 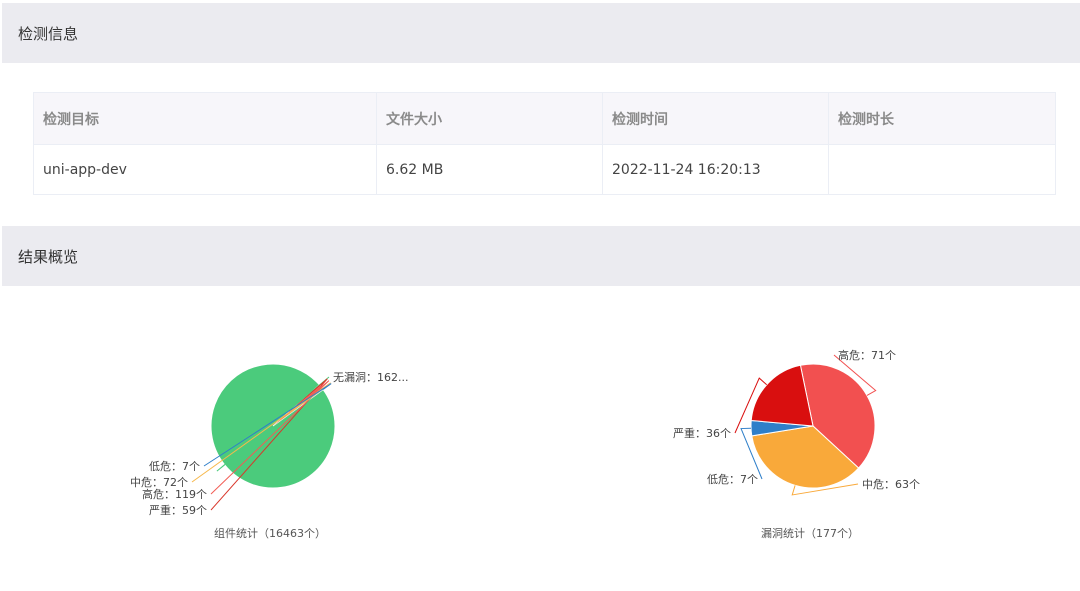 I want to click on table-header-row: 检测目标 文件大小 检测时间 检测时长, so click(x=544, y=118).